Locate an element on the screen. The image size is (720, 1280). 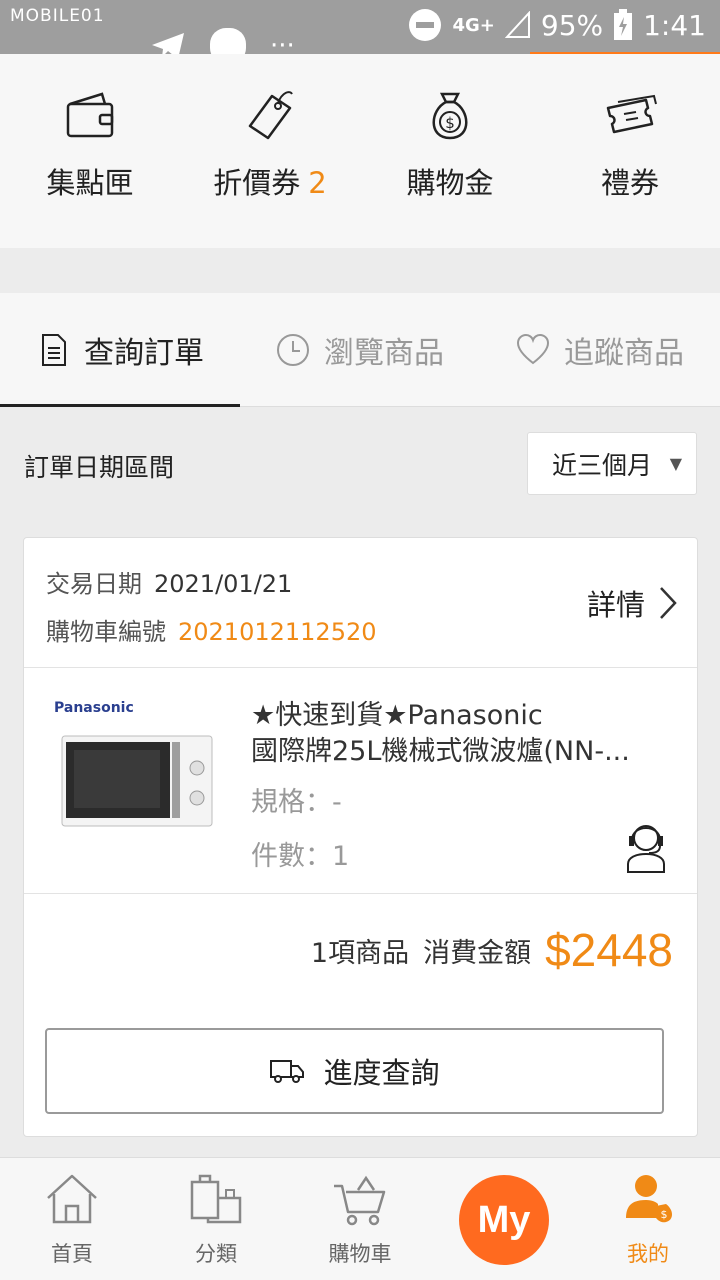
watermark-text: MOBILE01 is located at coordinates (57, 16).